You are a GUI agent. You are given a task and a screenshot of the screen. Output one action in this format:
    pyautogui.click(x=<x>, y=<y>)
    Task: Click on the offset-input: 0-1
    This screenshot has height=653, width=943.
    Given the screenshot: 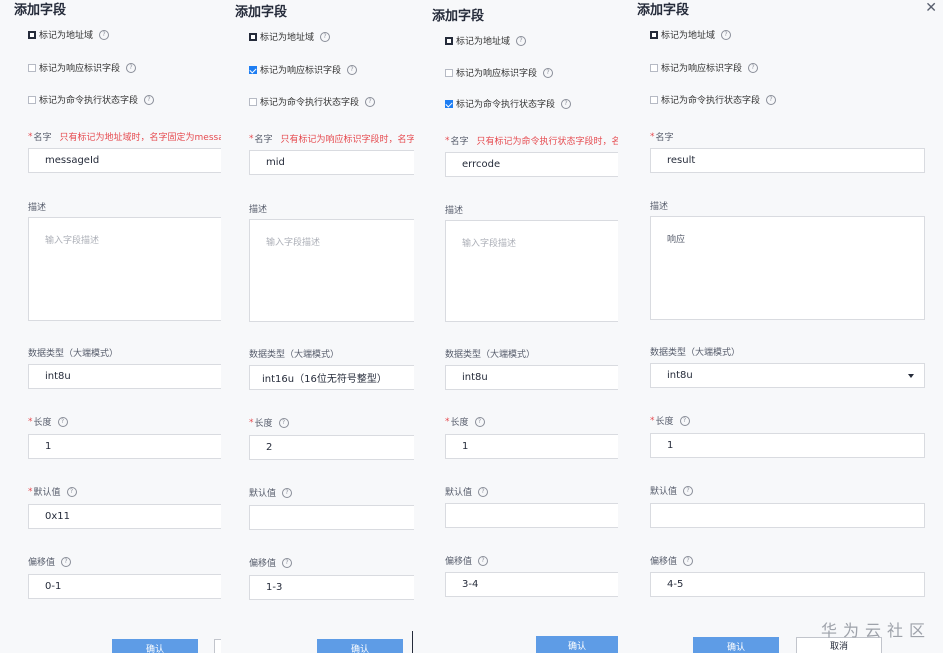 What is the action you would take?
    pyautogui.click(x=124, y=586)
    